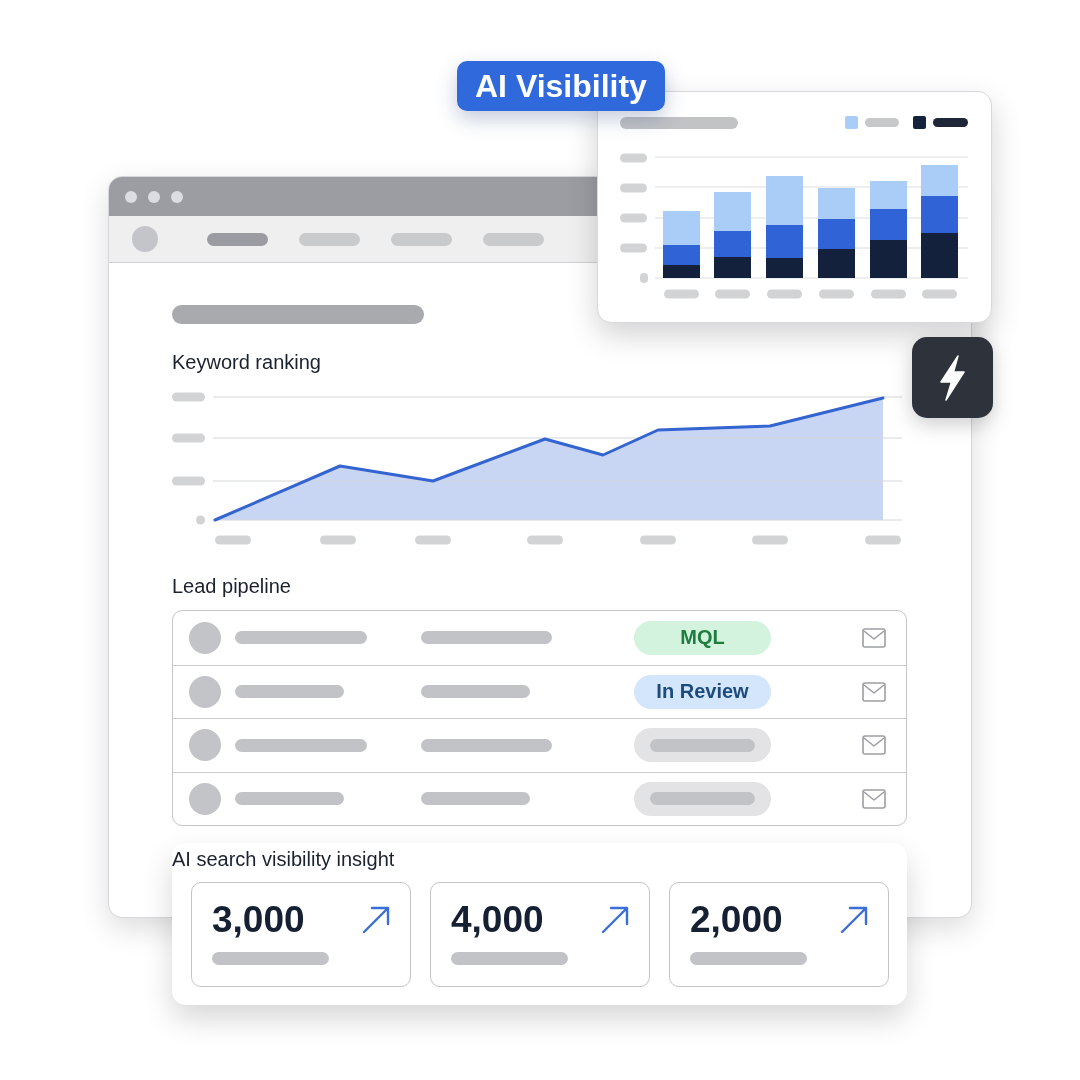 This screenshot has width=1080, height=1080. What do you see at coordinates (561, 86) in the screenshot?
I see `heading-badge: AI Visibility` at bounding box center [561, 86].